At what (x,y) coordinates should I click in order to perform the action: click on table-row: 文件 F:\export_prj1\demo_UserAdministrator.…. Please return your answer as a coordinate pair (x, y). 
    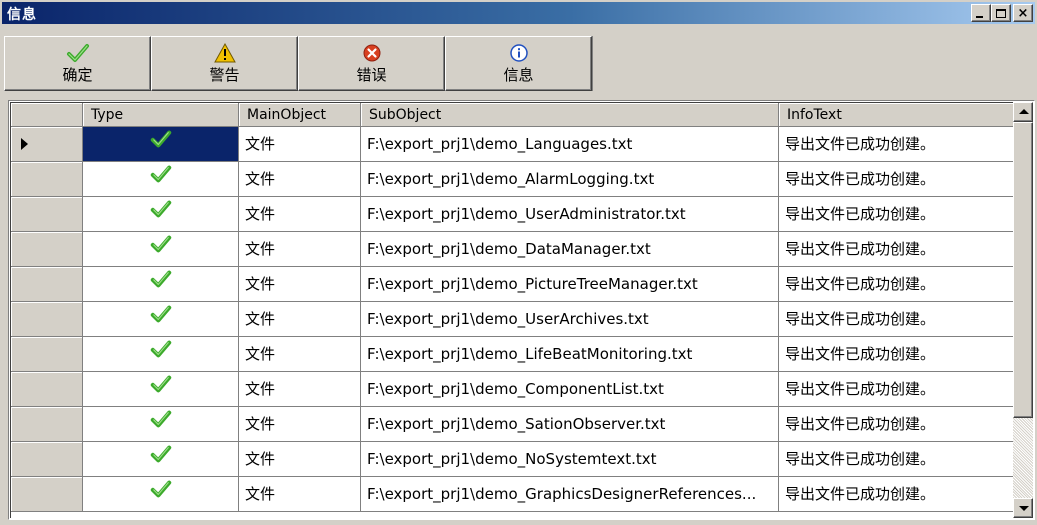
    Looking at the image, I should click on (512, 214).